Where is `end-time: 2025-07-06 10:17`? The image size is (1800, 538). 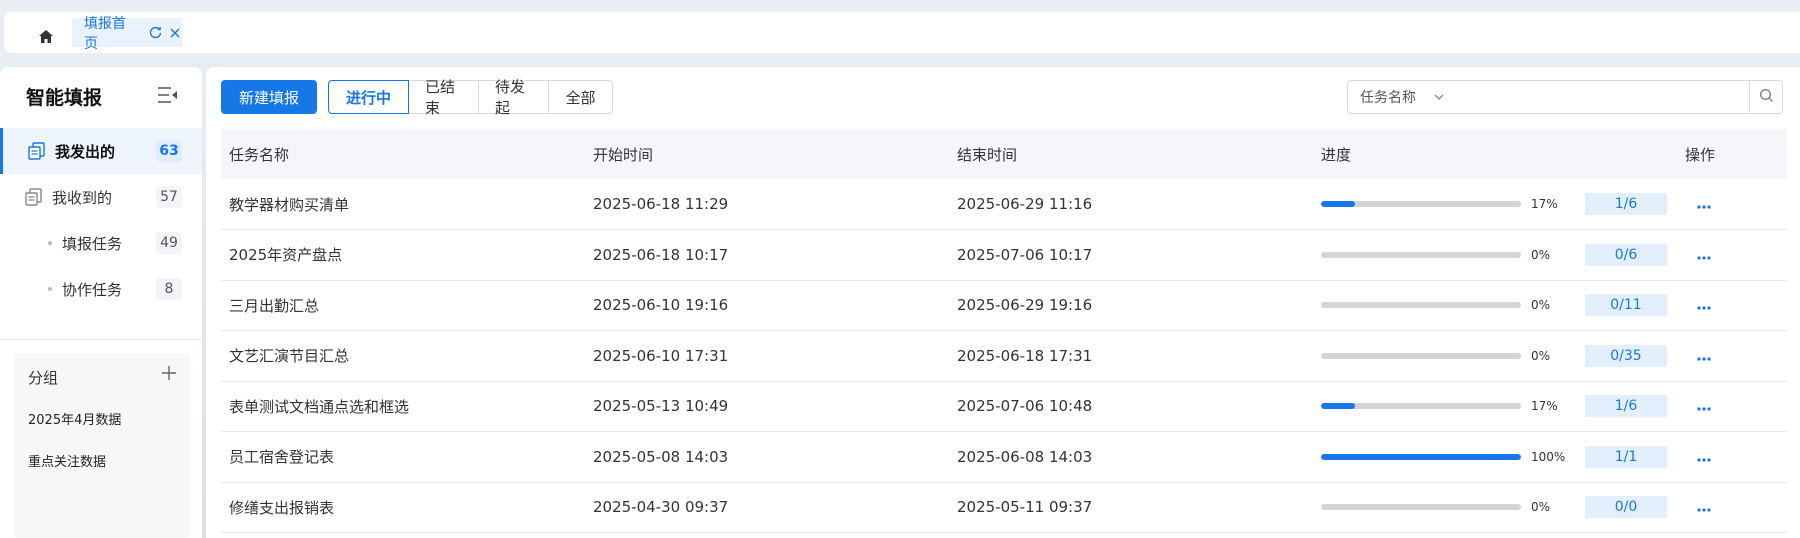 end-time: 2025-07-06 10:17 is located at coordinates (1025, 254).